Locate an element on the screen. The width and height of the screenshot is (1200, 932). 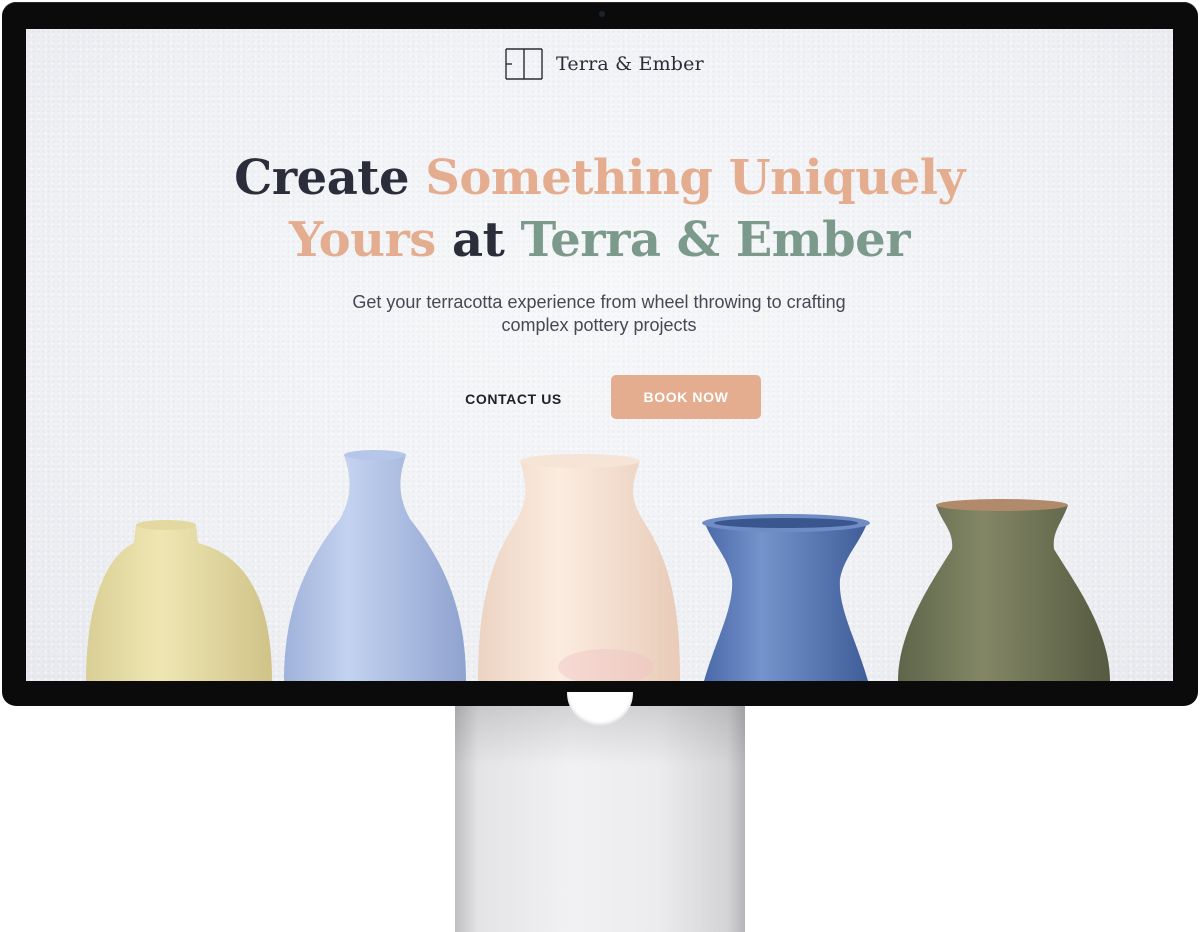
site-logo: Terra & Ember is located at coordinates (604, 64).